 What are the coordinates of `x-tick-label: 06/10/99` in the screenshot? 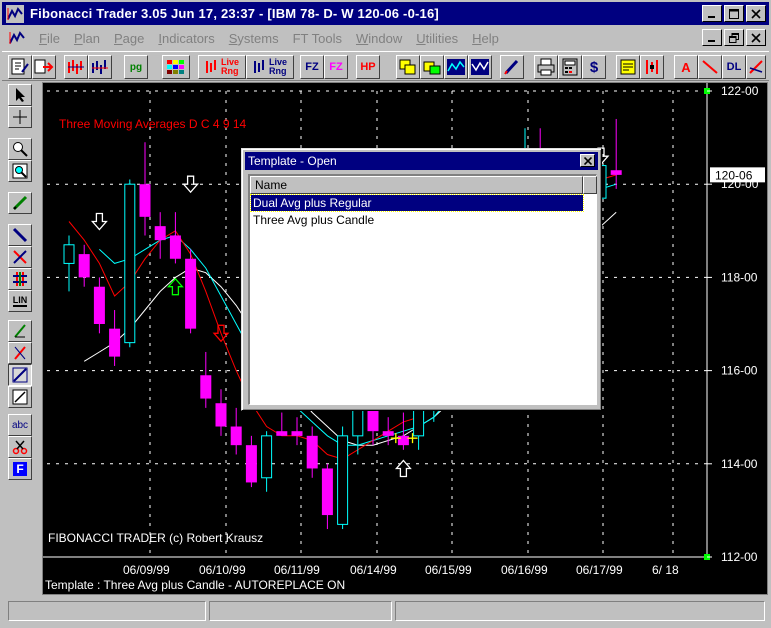 It's located at (222, 570).